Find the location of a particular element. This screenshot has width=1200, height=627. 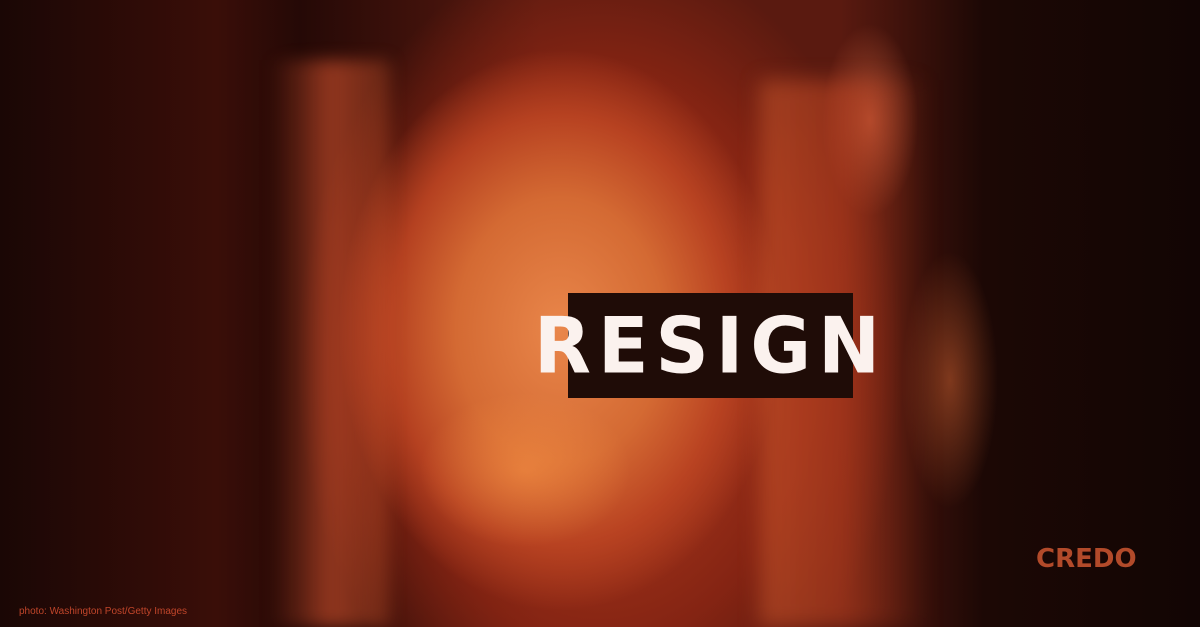

headline-box: RESIGN is located at coordinates (707, 345).